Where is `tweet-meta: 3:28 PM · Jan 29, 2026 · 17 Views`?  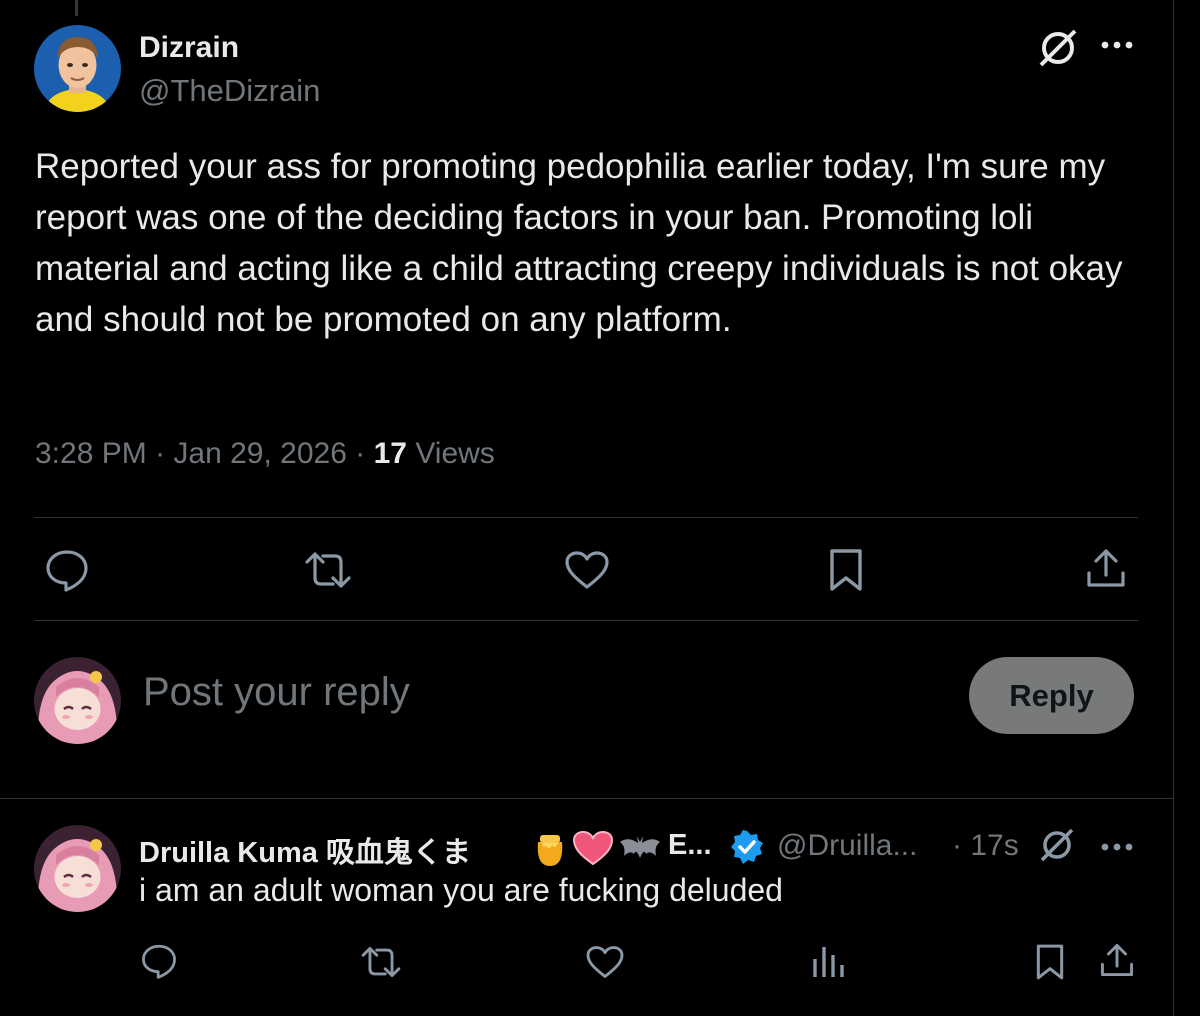 tweet-meta: 3:28 PM · Jan 29, 2026 · 17 Views is located at coordinates (265, 454).